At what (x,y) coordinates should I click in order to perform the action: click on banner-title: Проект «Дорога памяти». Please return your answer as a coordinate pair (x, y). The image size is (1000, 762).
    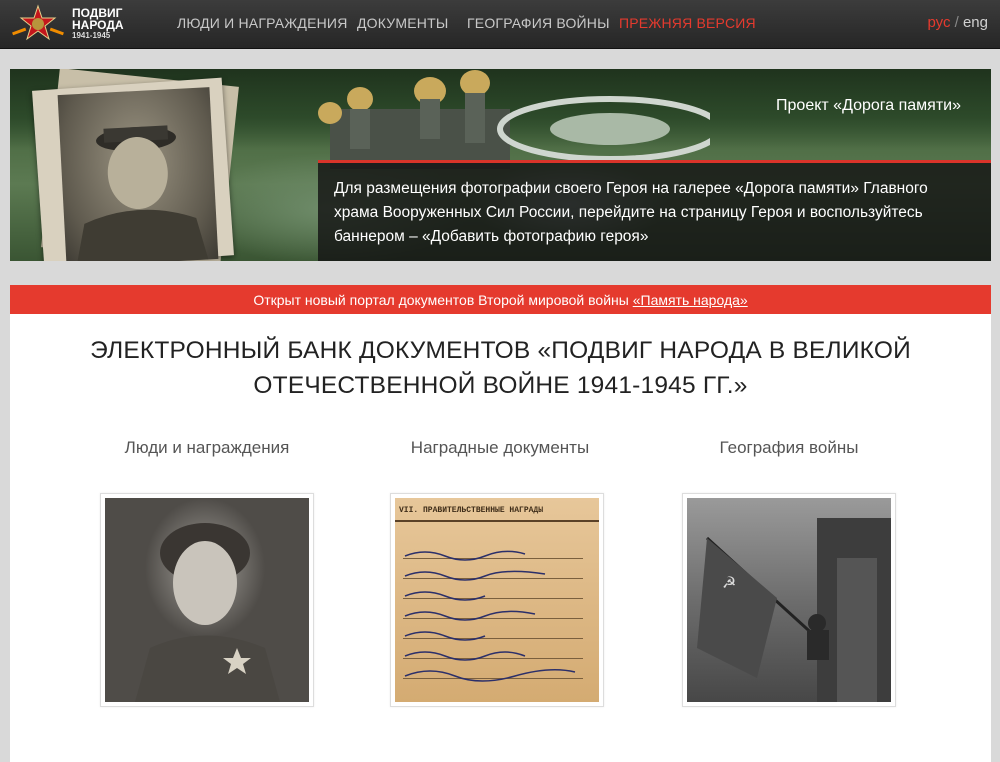
    Looking at the image, I should click on (868, 105).